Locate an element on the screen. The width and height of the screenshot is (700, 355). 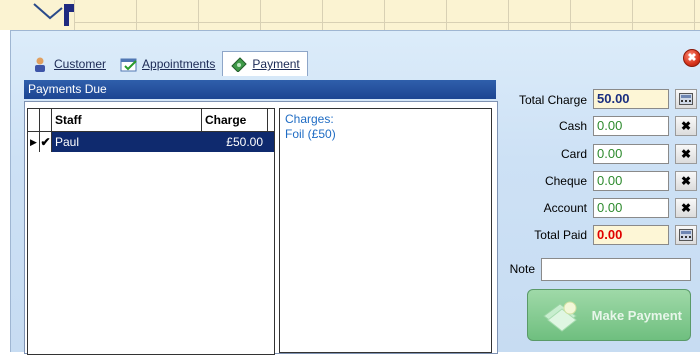
grid-header-row: Staff Charge is located at coordinates (151, 120).